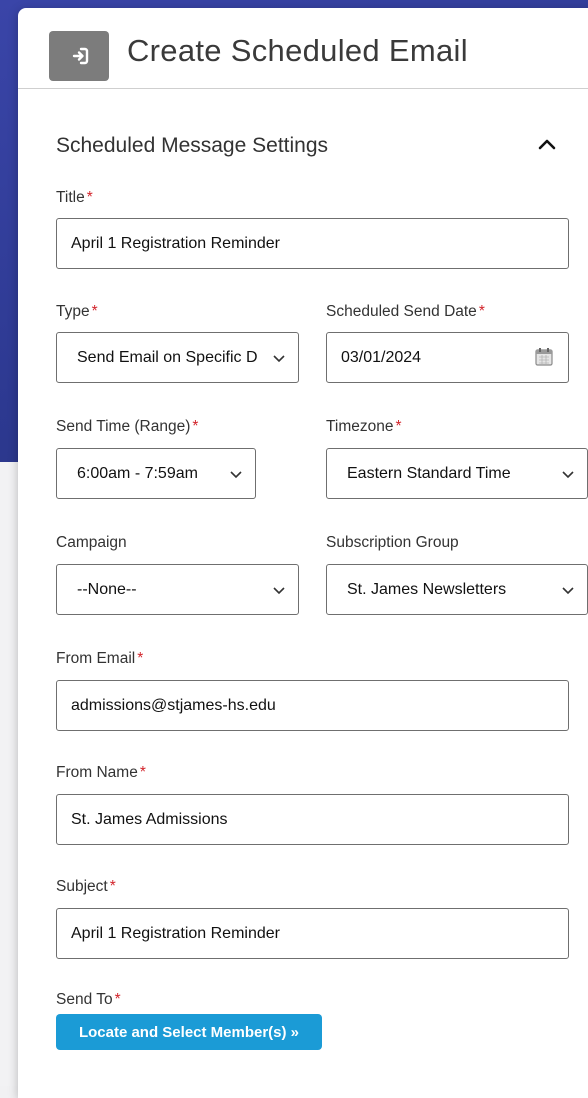  What do you see at coordinates (77, 311) in the screenshot?
I see `type-label: Type *` at bounding box center [77, 311].